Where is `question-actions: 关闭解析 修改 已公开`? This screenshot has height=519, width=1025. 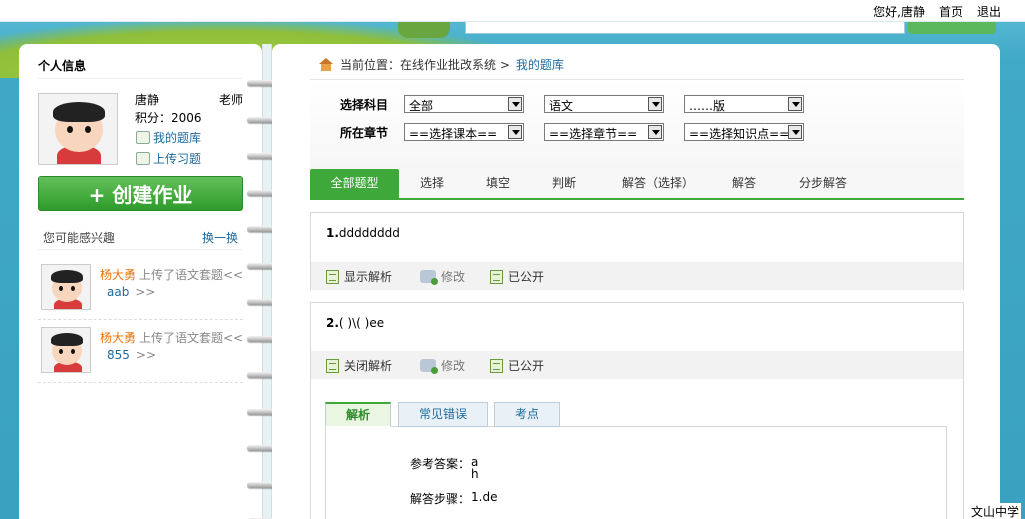 question-actions: 关闭解析 修改 已公开 is located at coordinates (637, 365).